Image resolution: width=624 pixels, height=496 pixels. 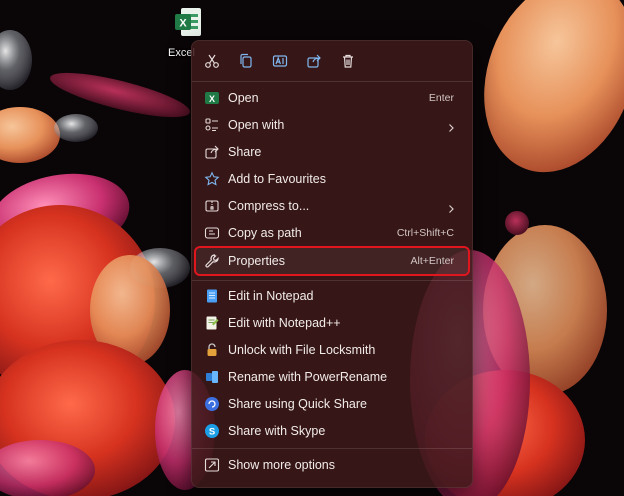 What do you see at coordinates (332, 98) in the screenshot?
I see `menu-item-open: X Open Enter` at bounding box center [332, 98].